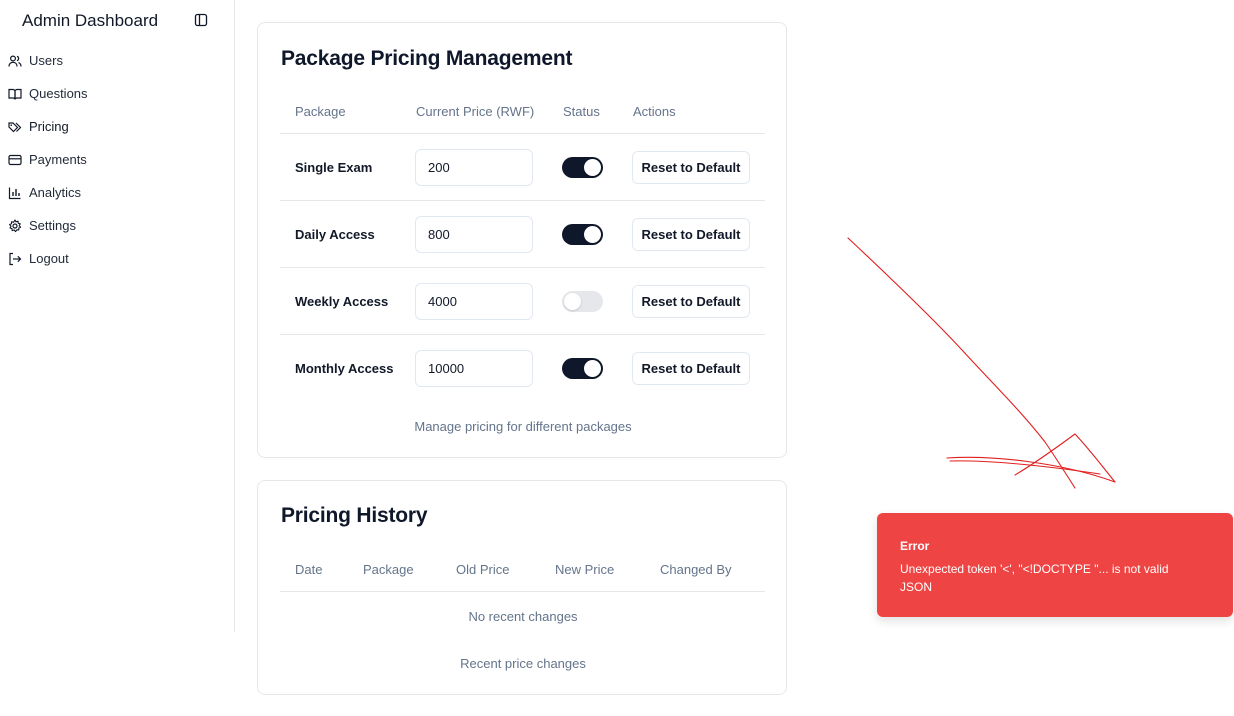 The height and width of the screenshot is (716, 1234). I want to click on column-header-old-price: Old Price, so click(483, 569).